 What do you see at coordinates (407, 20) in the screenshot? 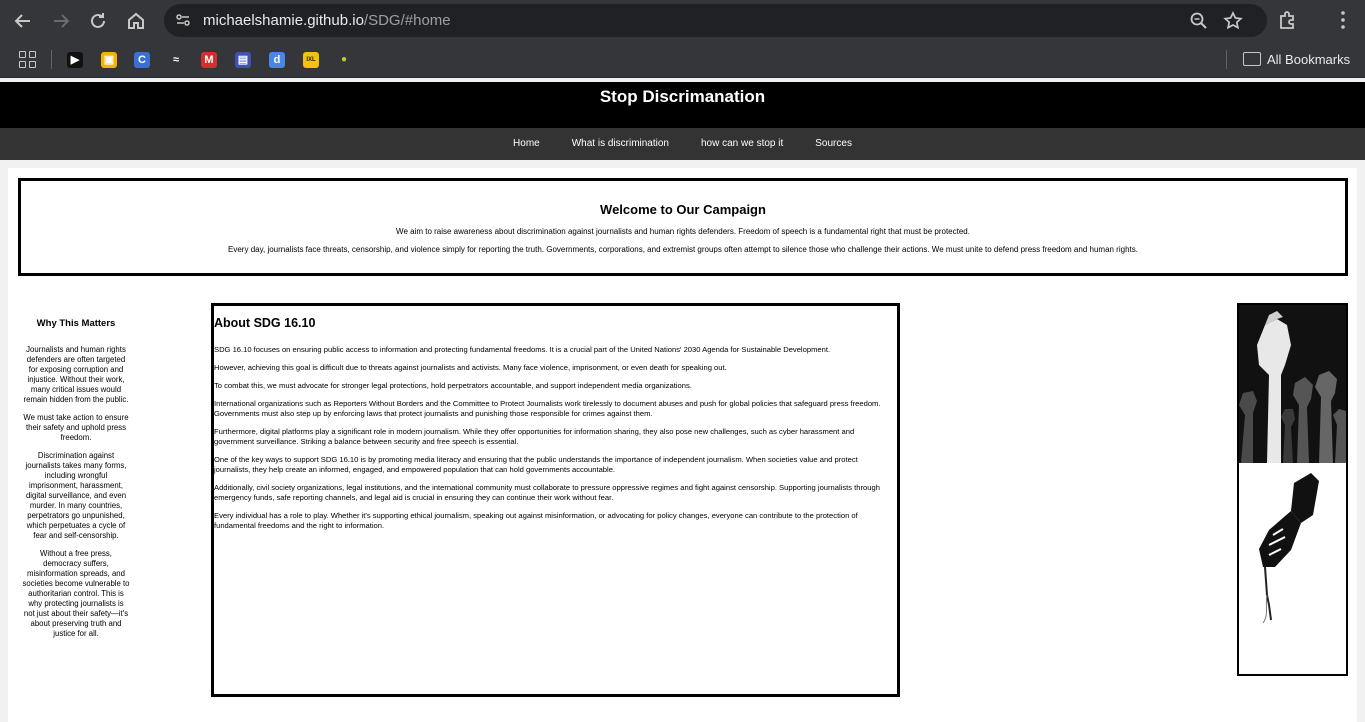
I see `url-path: /SDG/#home` at bounding box center [407, 20].